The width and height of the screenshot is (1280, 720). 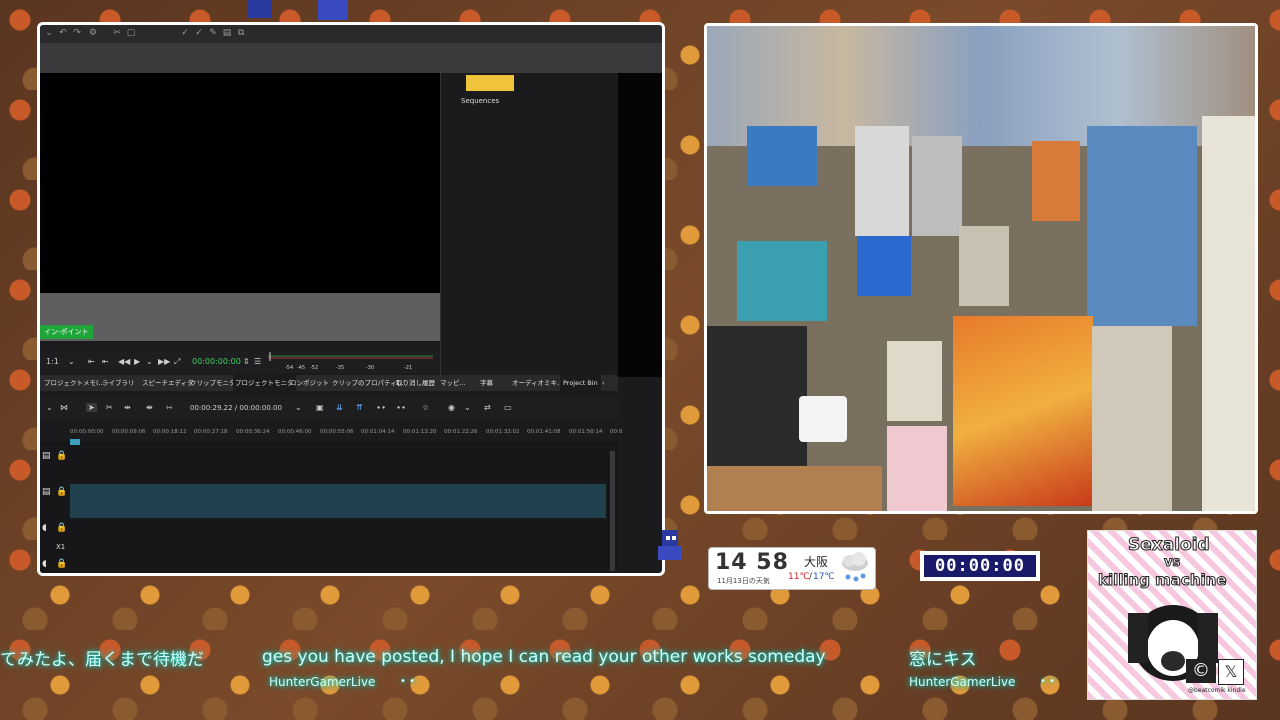 I want to click on extract-icon: ∙∙, so click(x=401, y=407).